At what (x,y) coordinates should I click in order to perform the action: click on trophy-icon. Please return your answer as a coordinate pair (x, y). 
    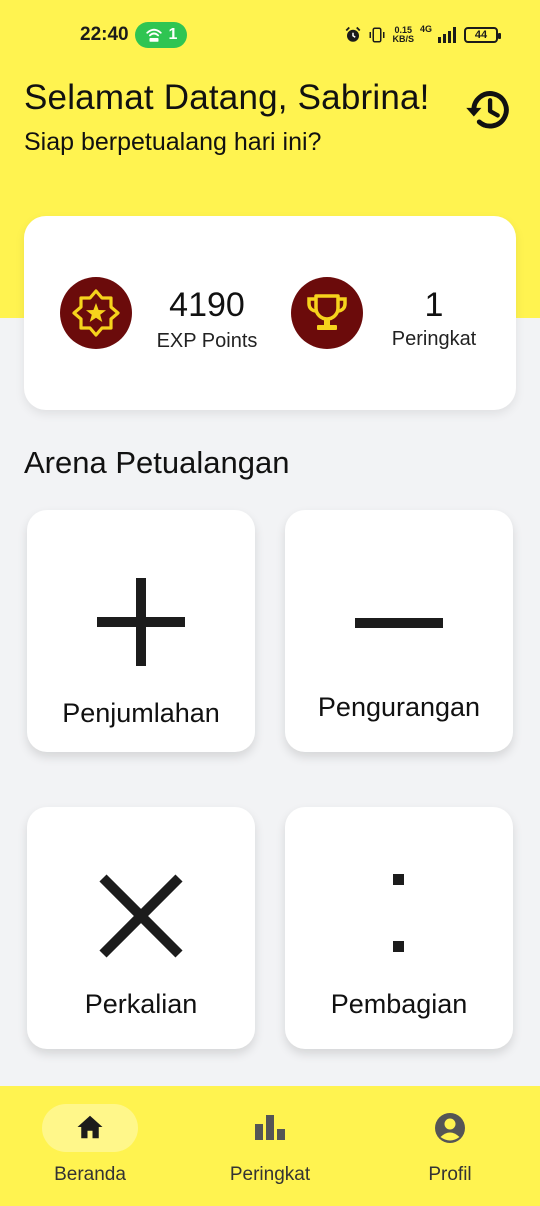
    Looking at the image, I should click on (327, 312).